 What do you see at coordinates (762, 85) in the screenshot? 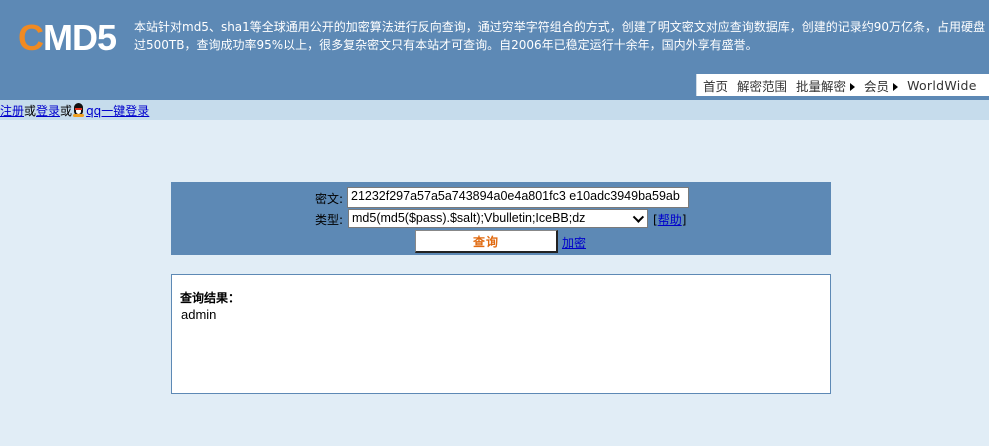
I see `nav-decrypt-scope: 解密范围` at bounding box center [762, 85].